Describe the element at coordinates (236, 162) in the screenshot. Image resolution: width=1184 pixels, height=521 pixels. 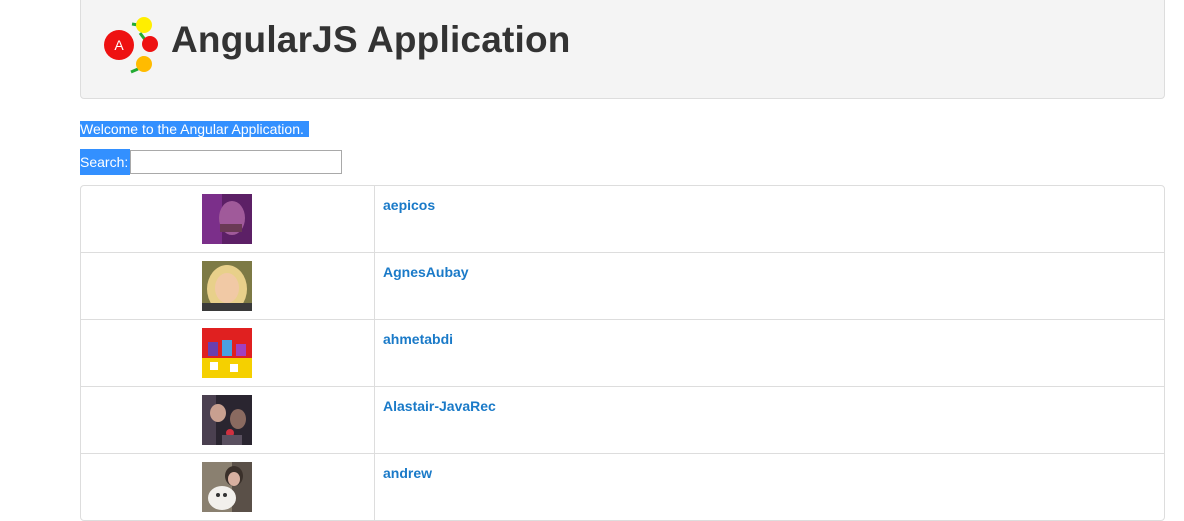
I see `search-input` at that location.